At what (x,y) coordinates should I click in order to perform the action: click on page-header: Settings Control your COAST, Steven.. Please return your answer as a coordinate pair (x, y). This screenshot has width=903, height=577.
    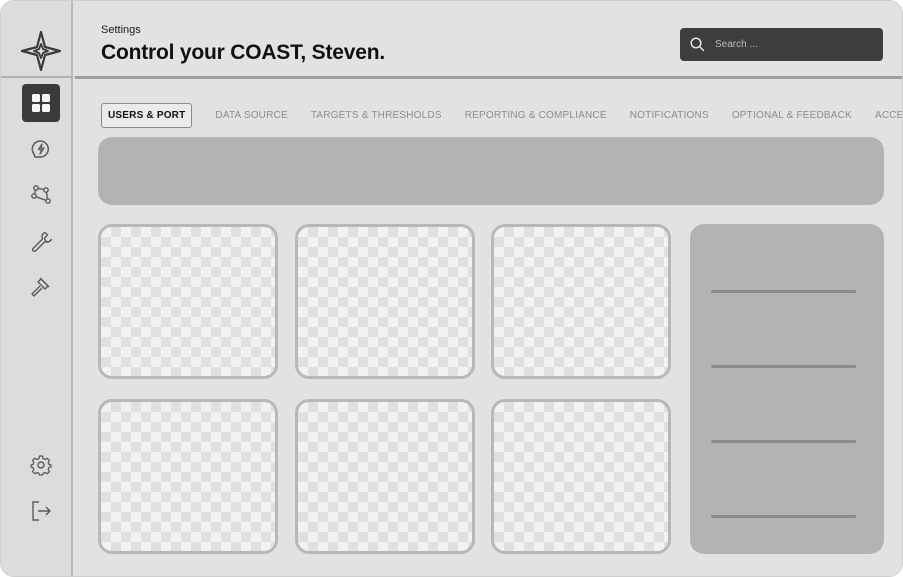
    Looking at the image, I should click on (488, 38).